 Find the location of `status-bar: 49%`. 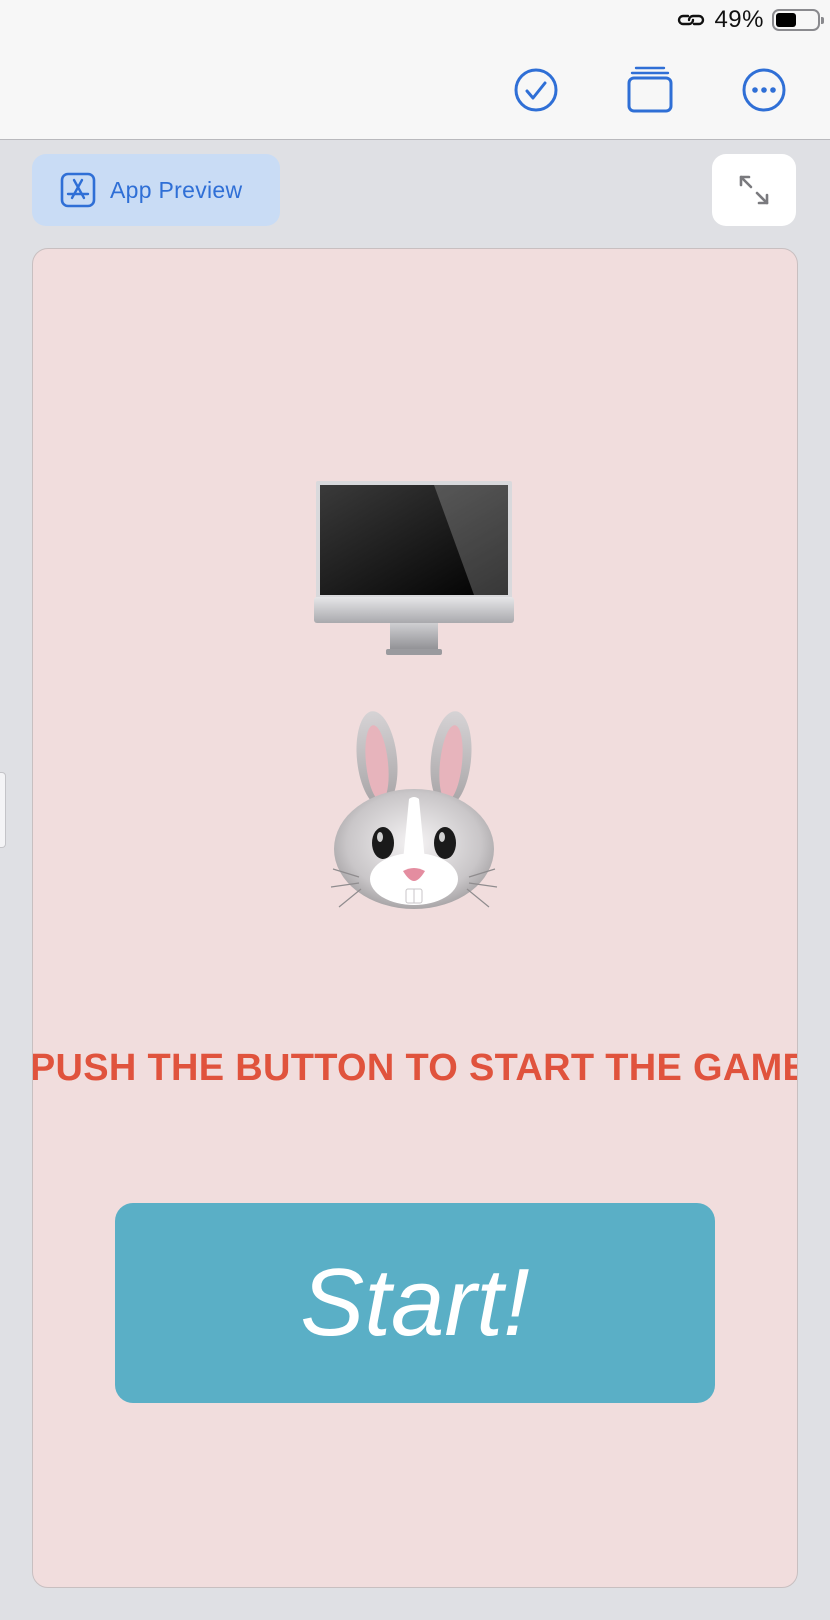

status-bar: 49% is located at coordinates (750, 20).